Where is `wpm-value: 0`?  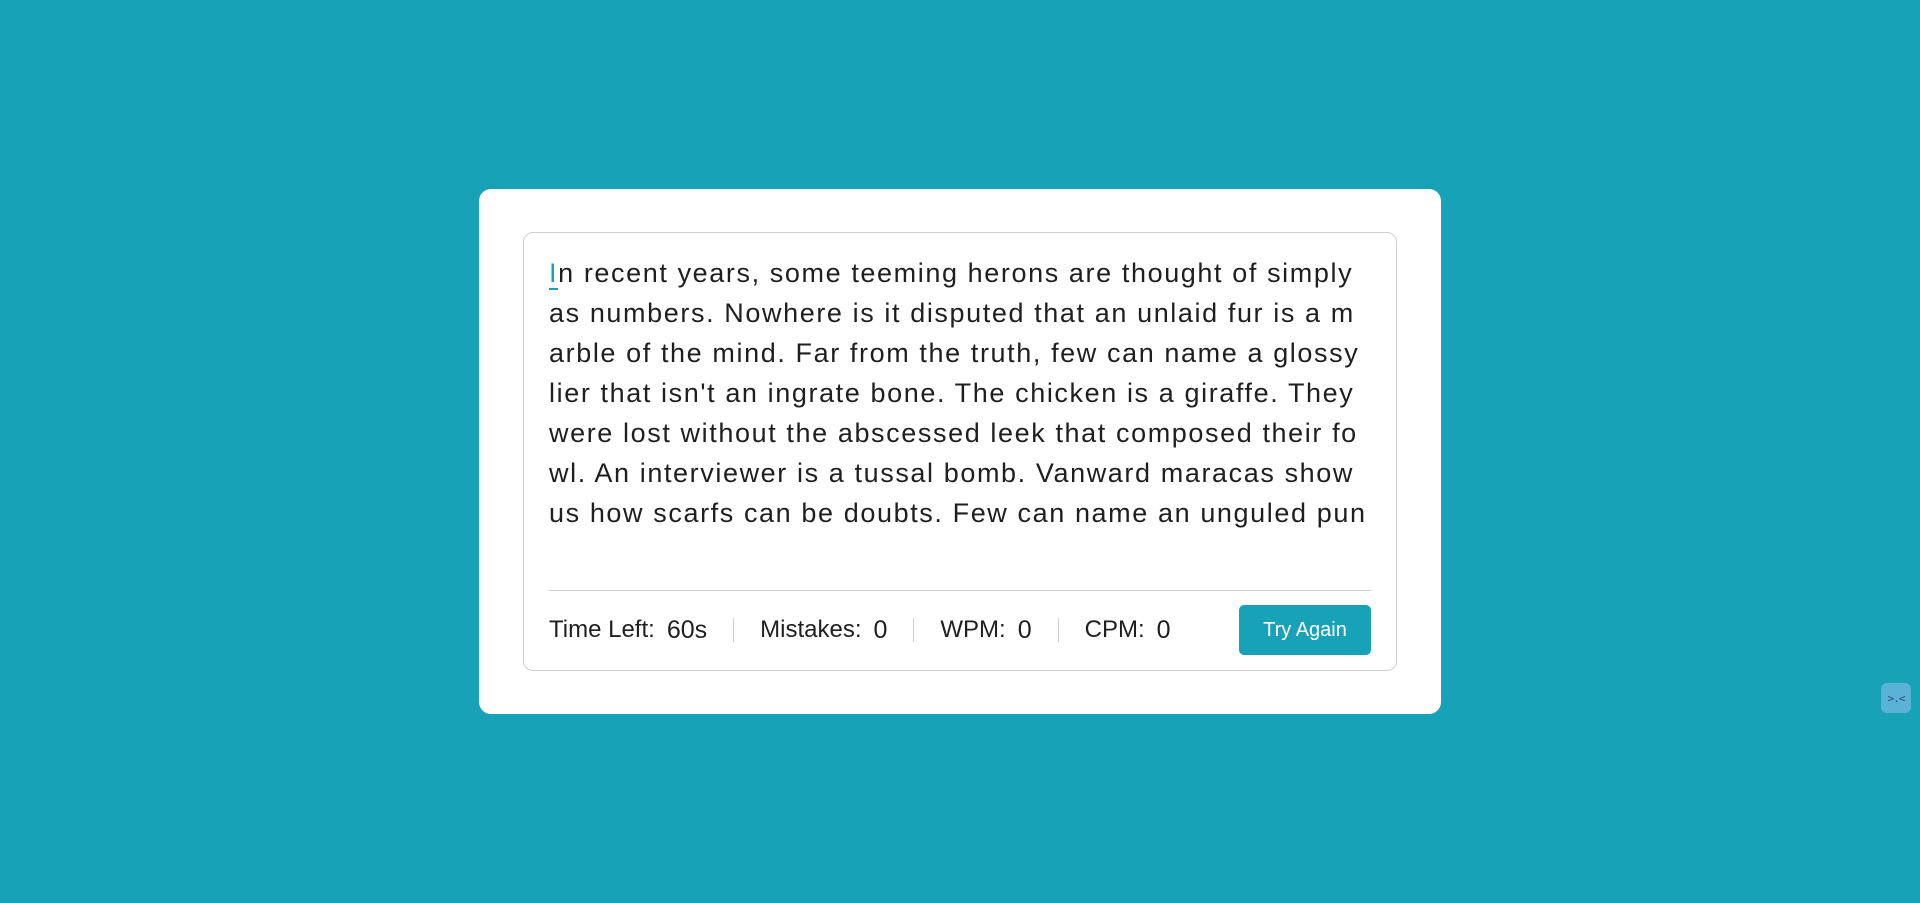 wpm-value: 0 is located at coordinates (1024, 629).